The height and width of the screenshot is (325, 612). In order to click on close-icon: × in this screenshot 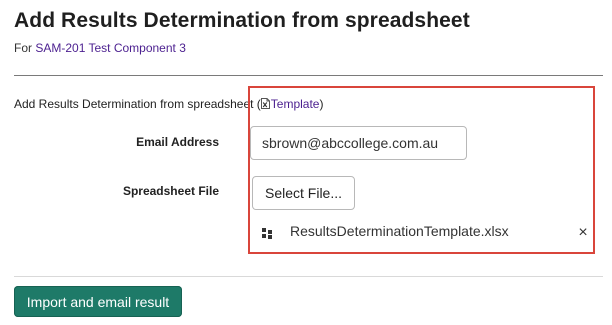, I will do `click(583, 233)`.